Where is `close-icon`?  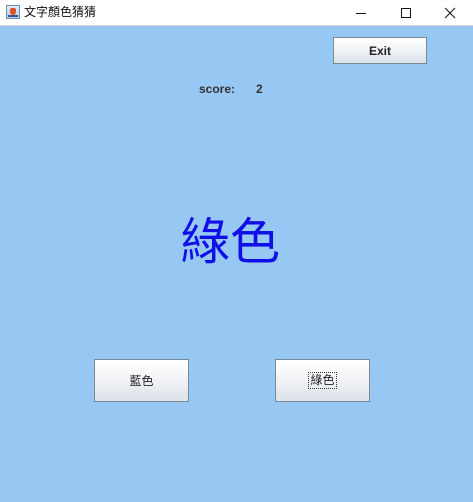
close-icon is located at coordinates (450, 13).